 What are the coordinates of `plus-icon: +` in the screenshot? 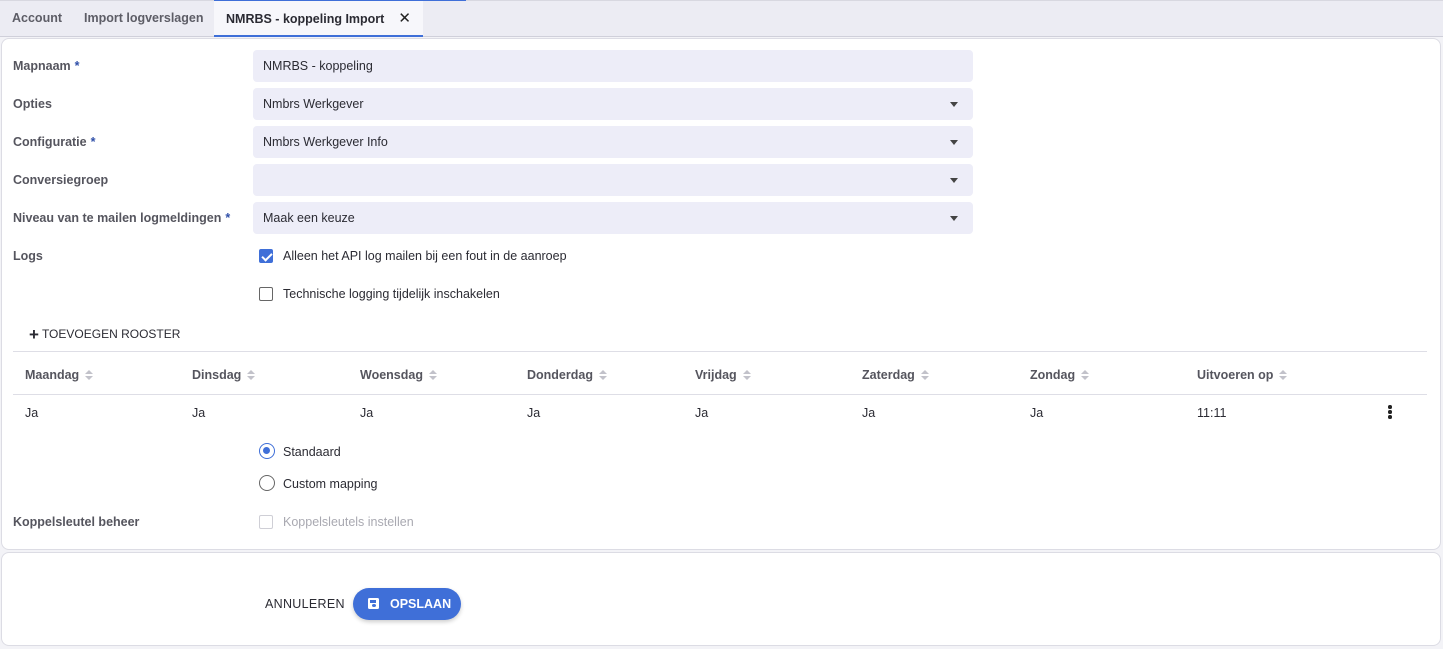 It's located at (34, 334).